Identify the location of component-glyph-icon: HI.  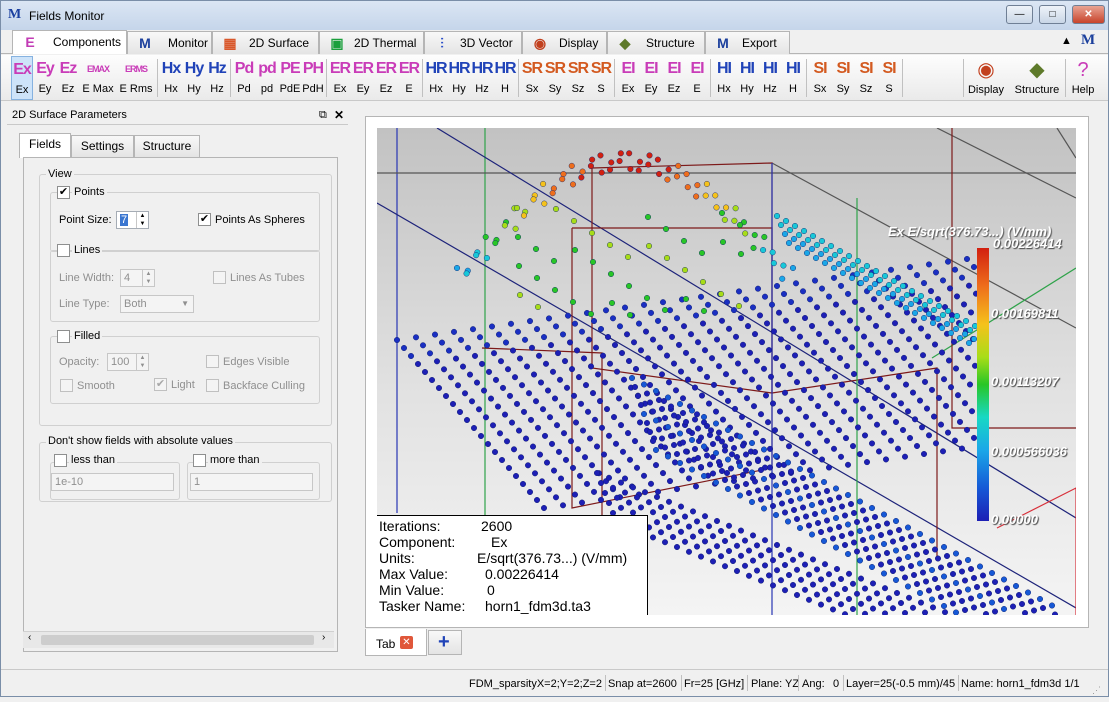
(724, 68).